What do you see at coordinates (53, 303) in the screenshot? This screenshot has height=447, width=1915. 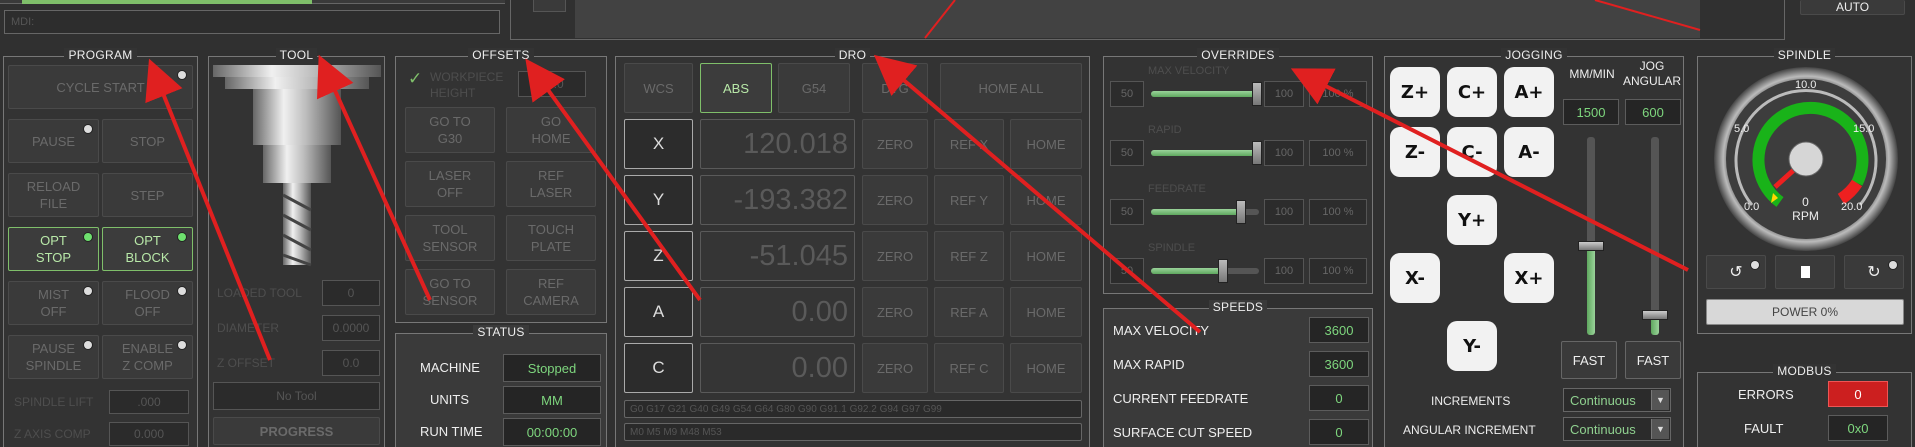 I see `mist-off-button: MIST OFF` at bounding box center [53, 303].